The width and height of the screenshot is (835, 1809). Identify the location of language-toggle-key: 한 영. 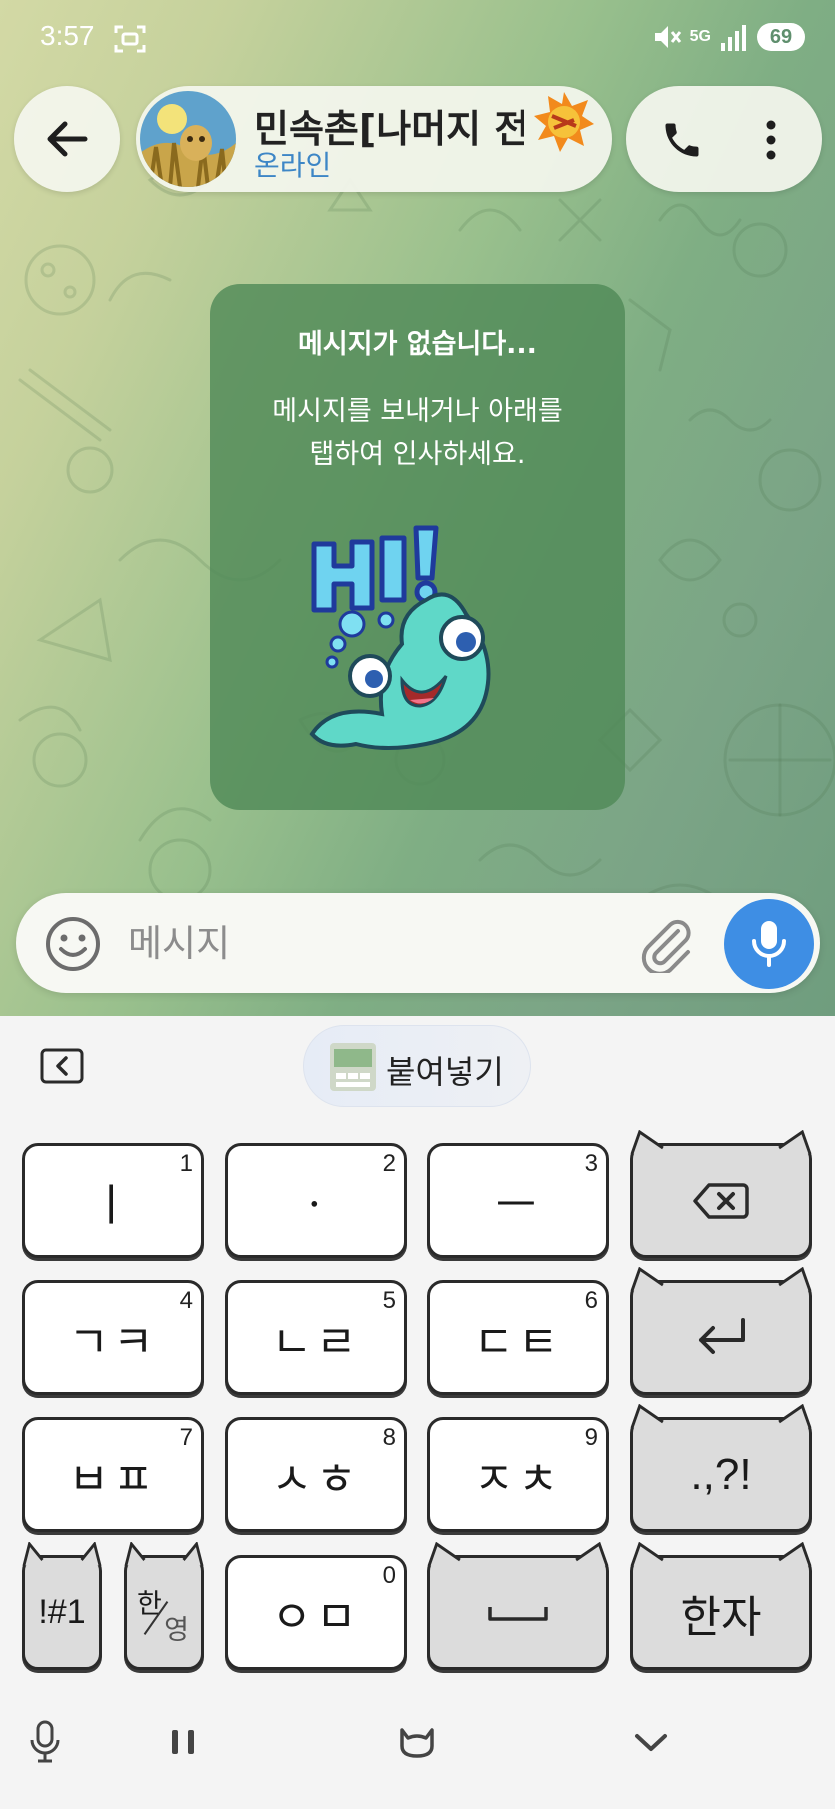
(164, 1606).